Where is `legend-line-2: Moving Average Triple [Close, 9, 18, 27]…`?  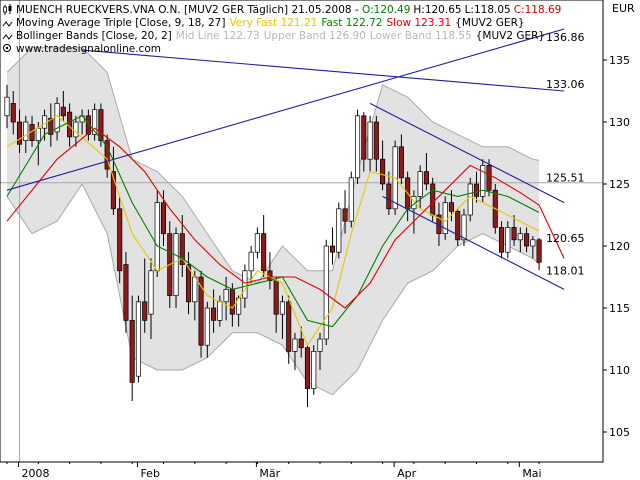
legend-line-2: Moving Average Triple [Close, 9, 18, 27]… is located at coordinates (270, 23).